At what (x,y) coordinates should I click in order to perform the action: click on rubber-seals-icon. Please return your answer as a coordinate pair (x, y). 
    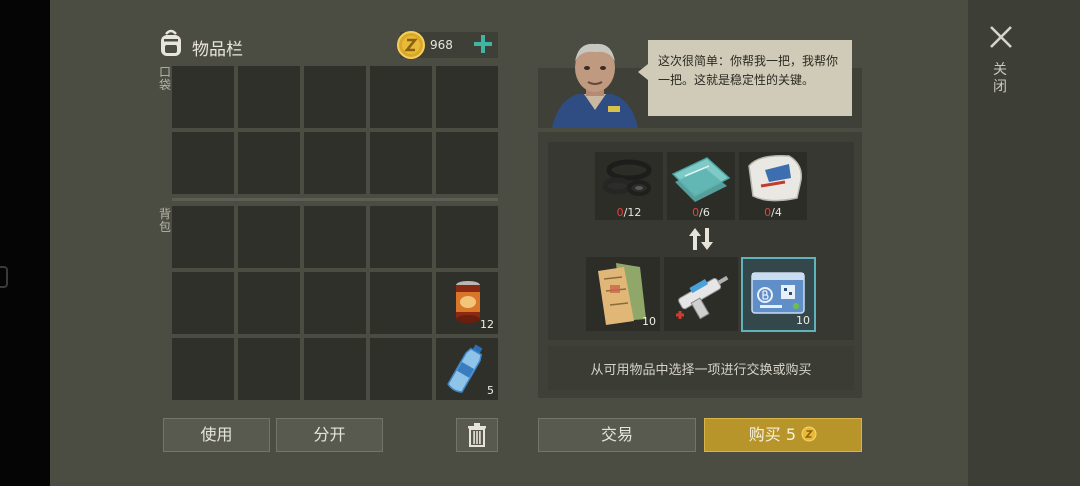
    Looking at the image, I should click on (627, 177).